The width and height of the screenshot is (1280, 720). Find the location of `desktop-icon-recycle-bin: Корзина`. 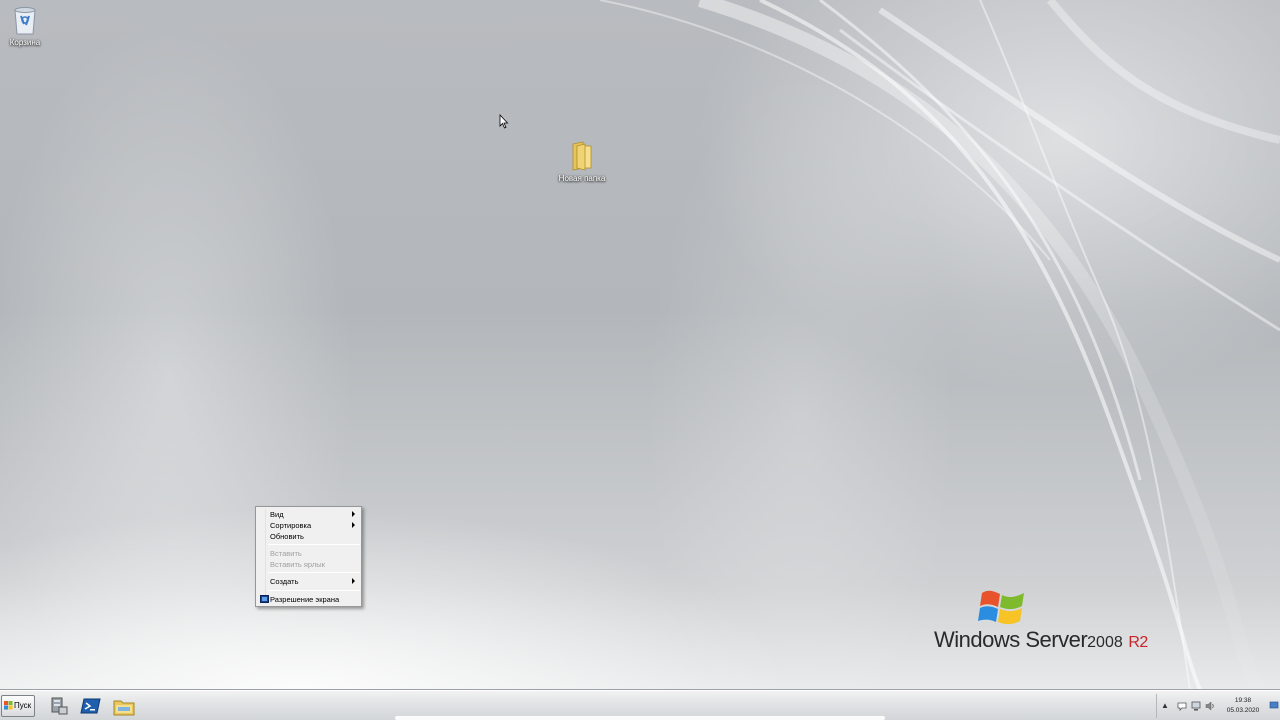

desktop-icon-recycle-bin: Корзина is located at coordinates (25, 25).